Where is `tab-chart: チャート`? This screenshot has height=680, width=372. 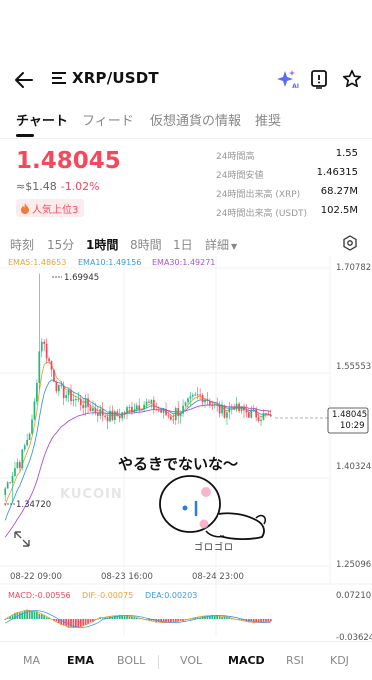 tab-chart: チャート is located at coordinates (42, 119).